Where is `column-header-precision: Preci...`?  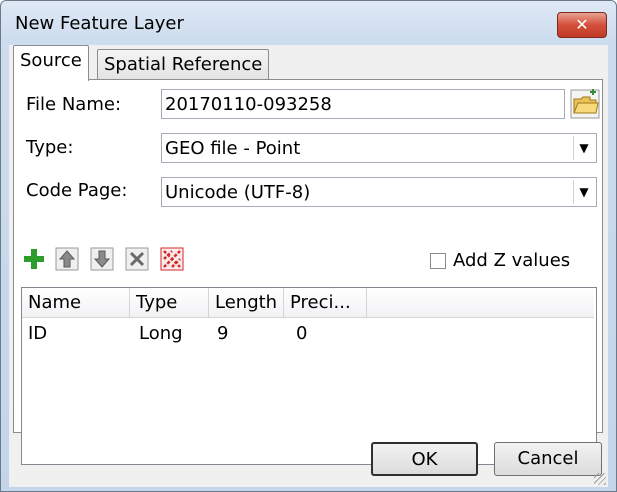 column-header-precision: Preci... is located at coordinates (325, 303).